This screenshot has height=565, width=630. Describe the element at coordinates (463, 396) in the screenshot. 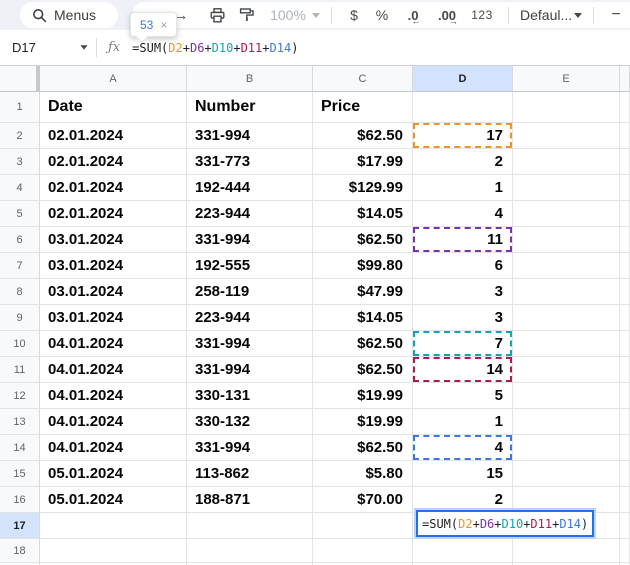

I see `cell: 5` at that location.